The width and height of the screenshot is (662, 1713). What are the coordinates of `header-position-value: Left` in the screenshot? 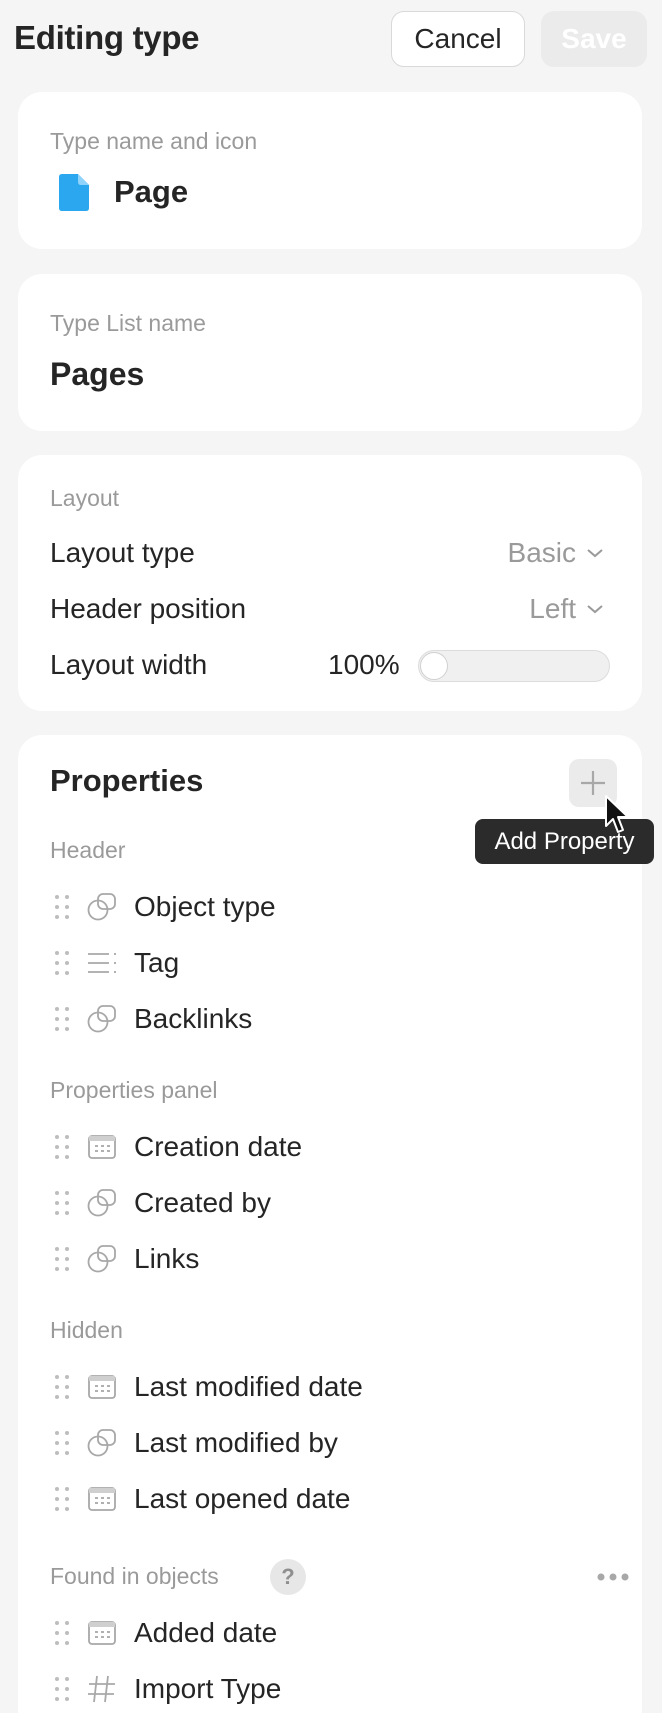 It's located at (552, 608).